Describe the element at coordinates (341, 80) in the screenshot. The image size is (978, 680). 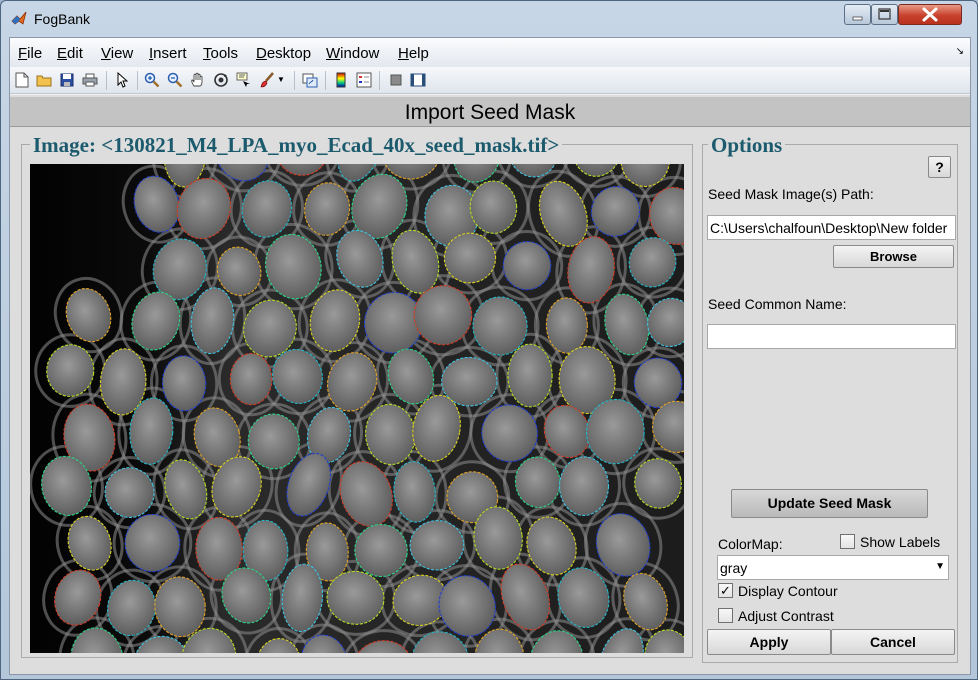
I see `colorbar-icon` at that location.